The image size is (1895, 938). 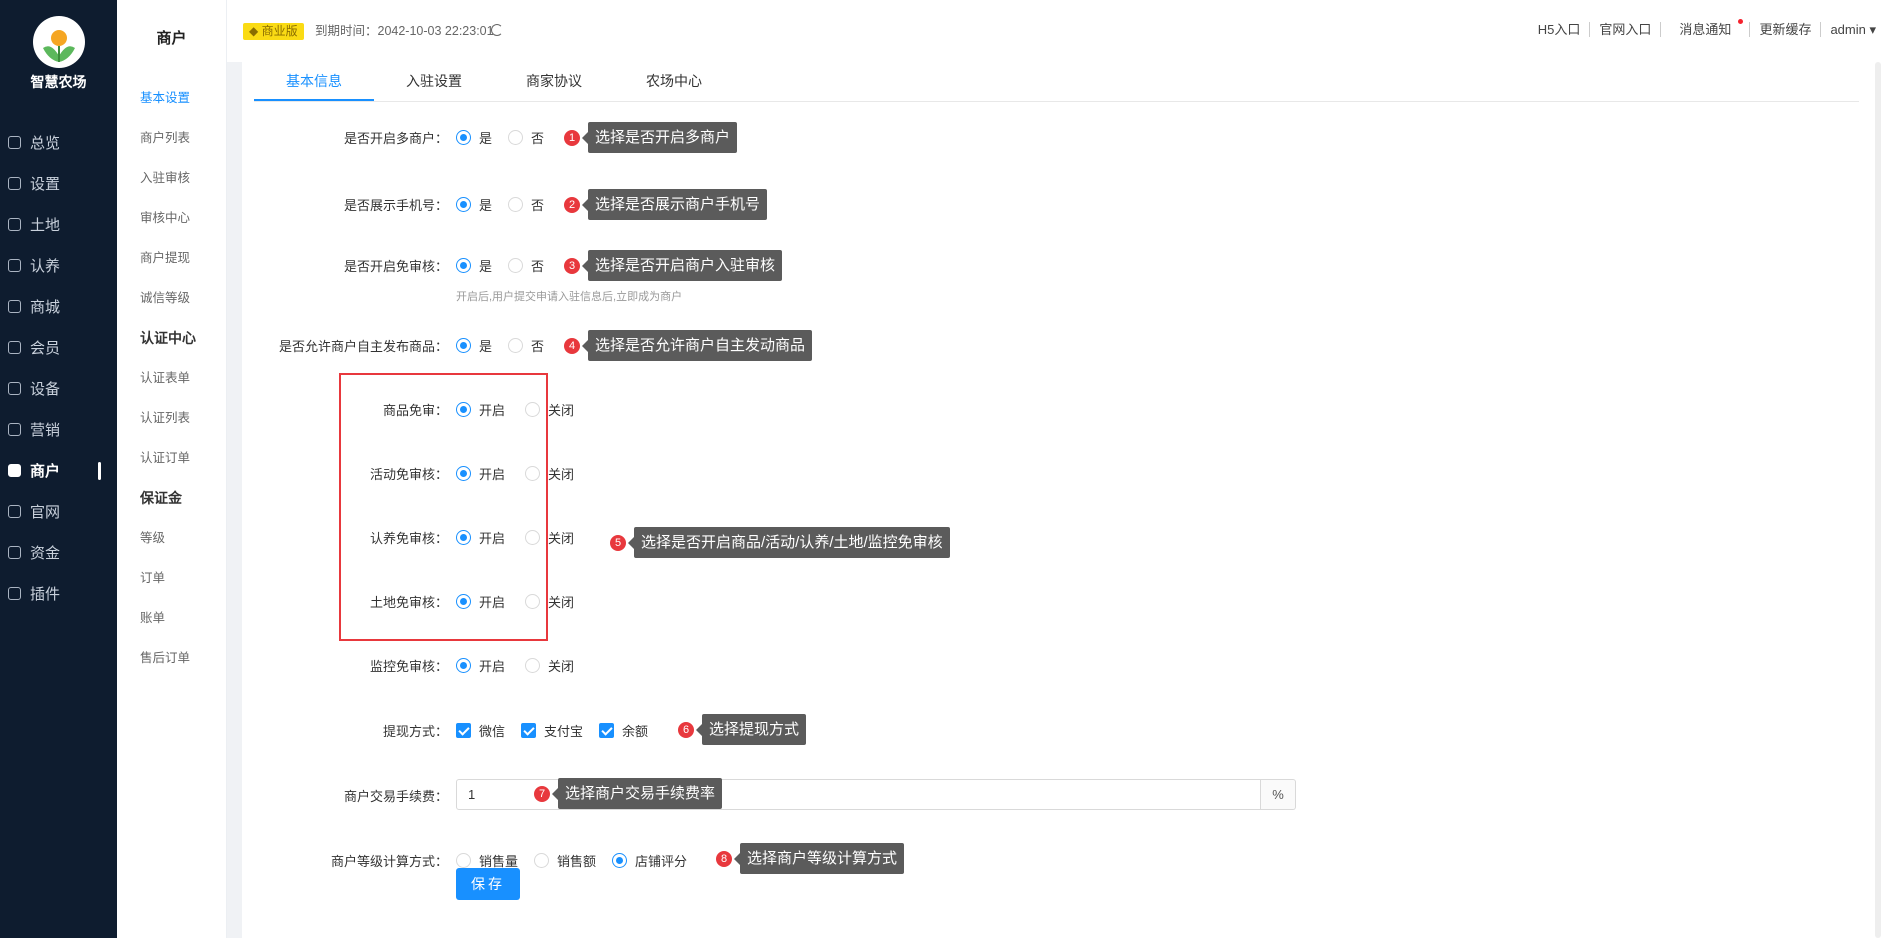 I want to click on tab-farm-center: 农场中心, so click(x=674, y=81).